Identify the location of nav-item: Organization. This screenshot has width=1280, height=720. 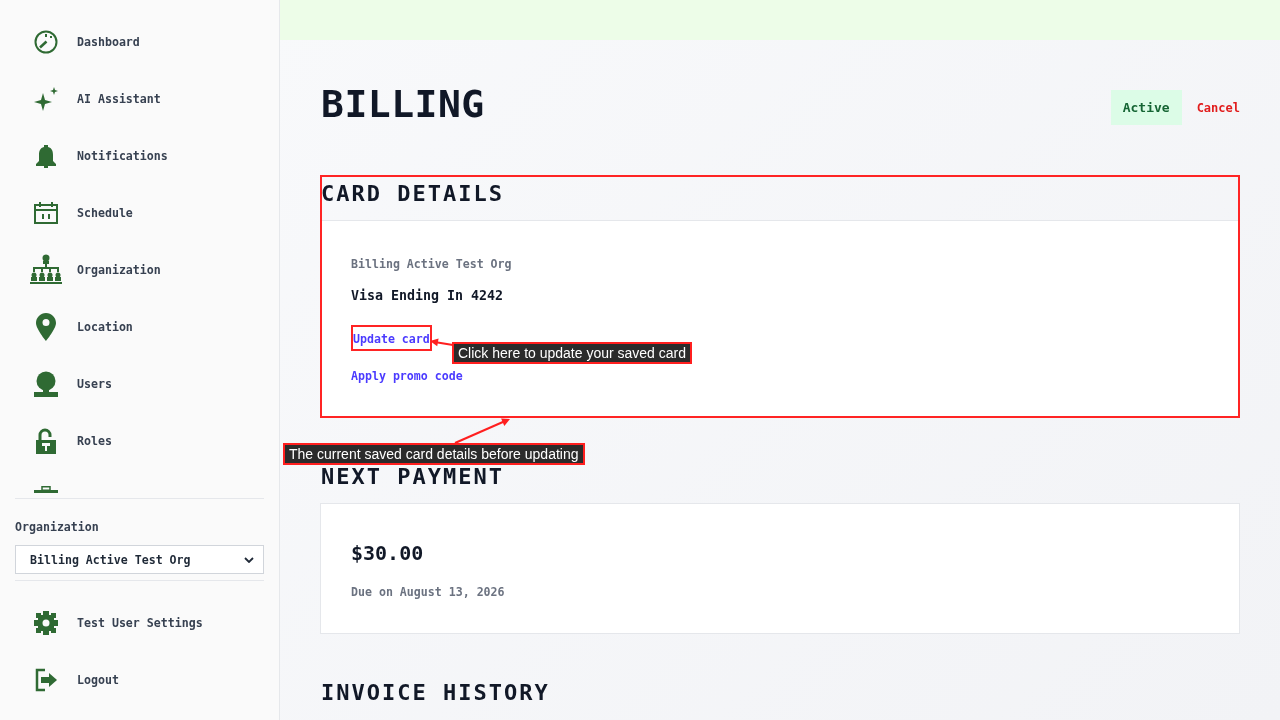
(95, 270).